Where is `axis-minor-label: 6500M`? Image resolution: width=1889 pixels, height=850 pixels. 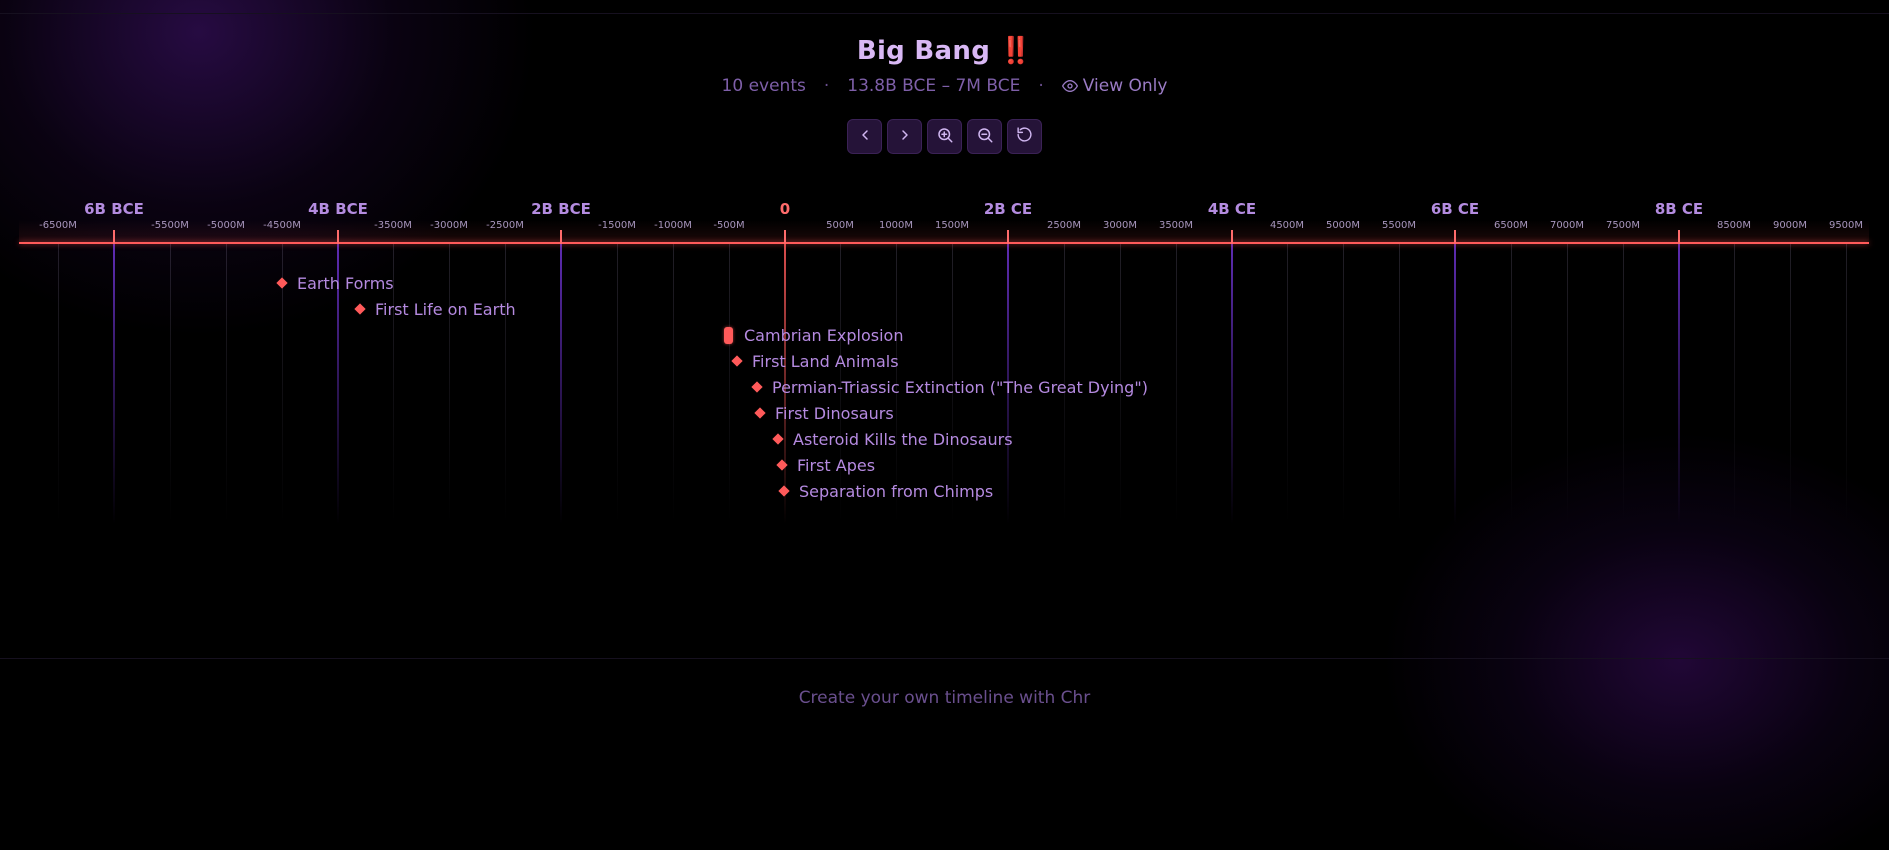
axis-minor-label: 6500M is located at coordinates (1511, 225).